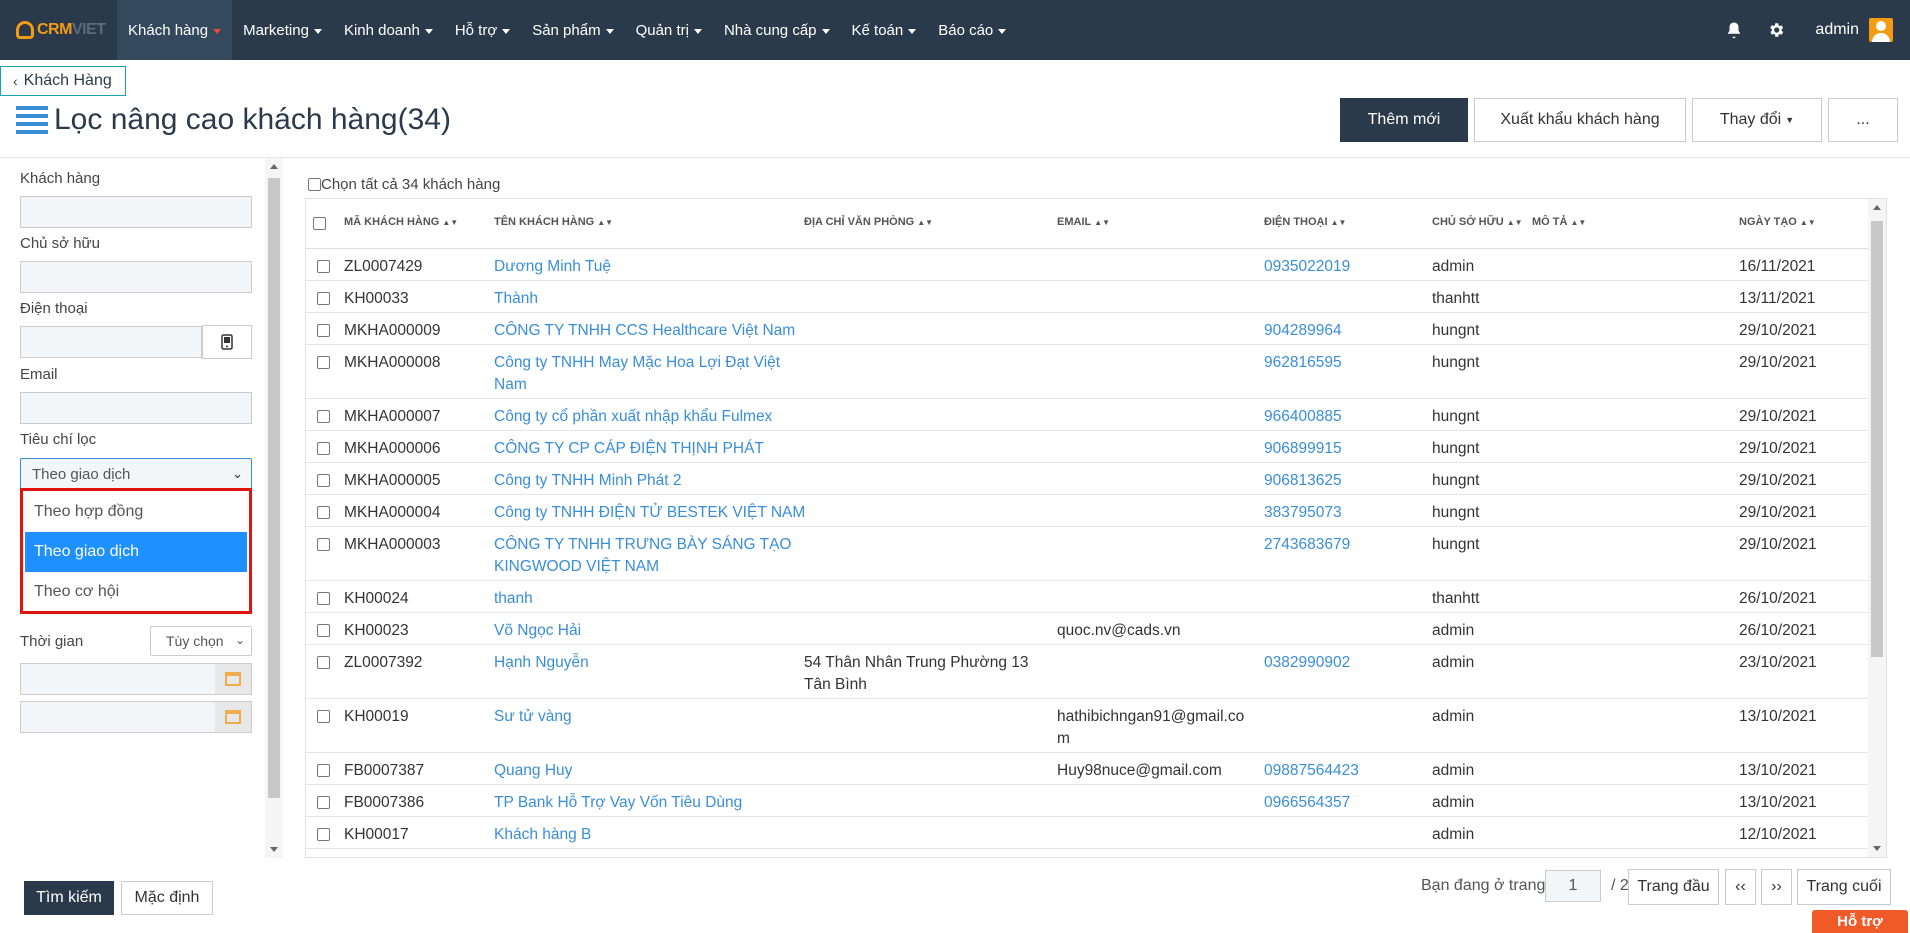  What do you see at coordinates (136, 277) in the screenshot?
I see `owner-input` at bounding box center [136, 277].